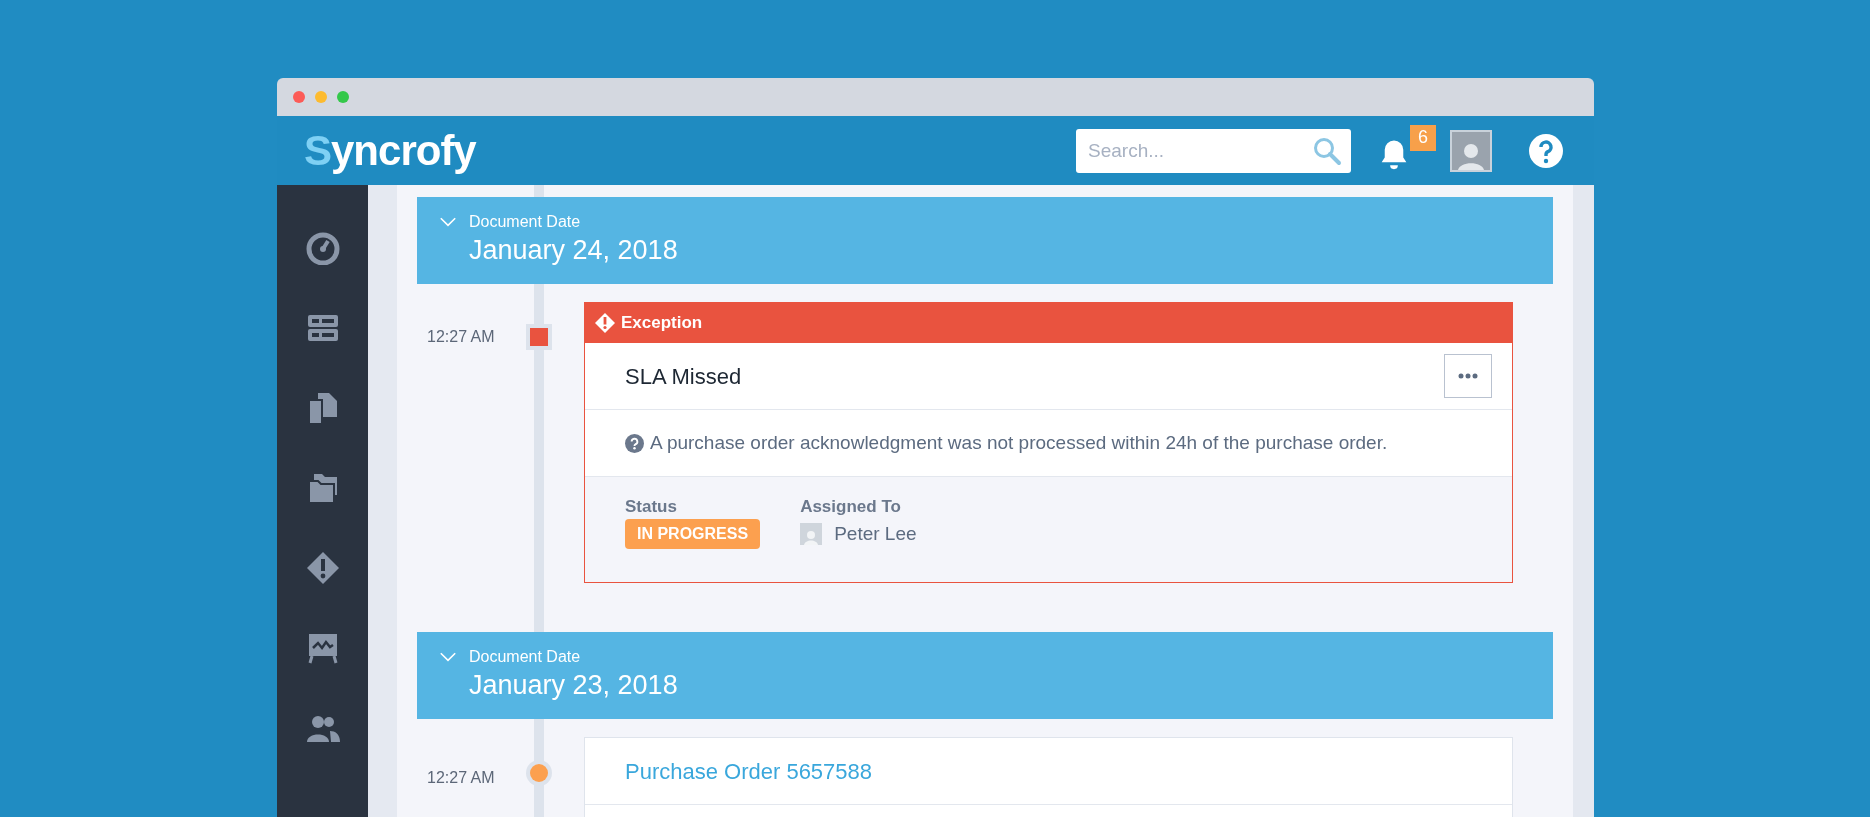 The width and height of the screenshot is (1870, 817). Describe the element at coordinates (693, 534) in the screenshot. I see `status-badge: IN PROGRESS` at that location.